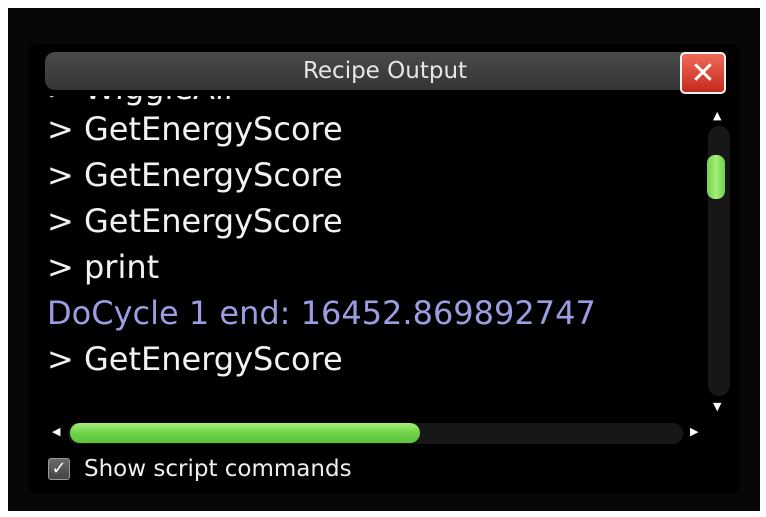 The width and height of the screenshot is (766, 517). I want to click on show-script-commands-label: Show script commands, so click(218, 469).